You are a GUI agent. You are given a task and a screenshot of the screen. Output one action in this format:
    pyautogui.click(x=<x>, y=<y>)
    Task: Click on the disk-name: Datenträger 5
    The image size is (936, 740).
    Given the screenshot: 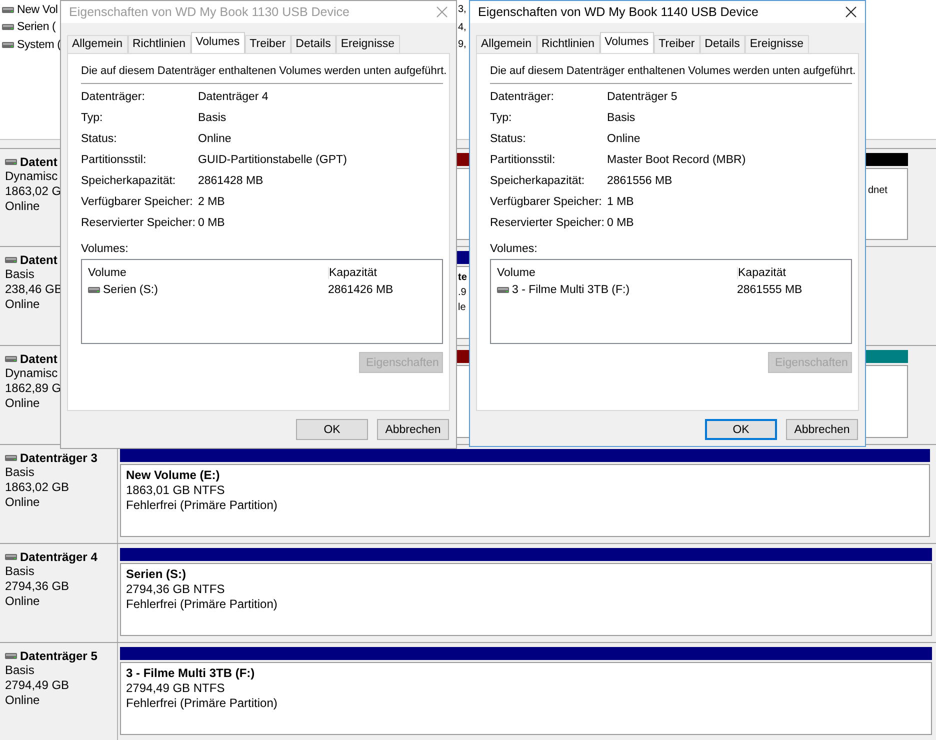 What is the action you would take?
    pyautogui.click(x=59, y=656)
    